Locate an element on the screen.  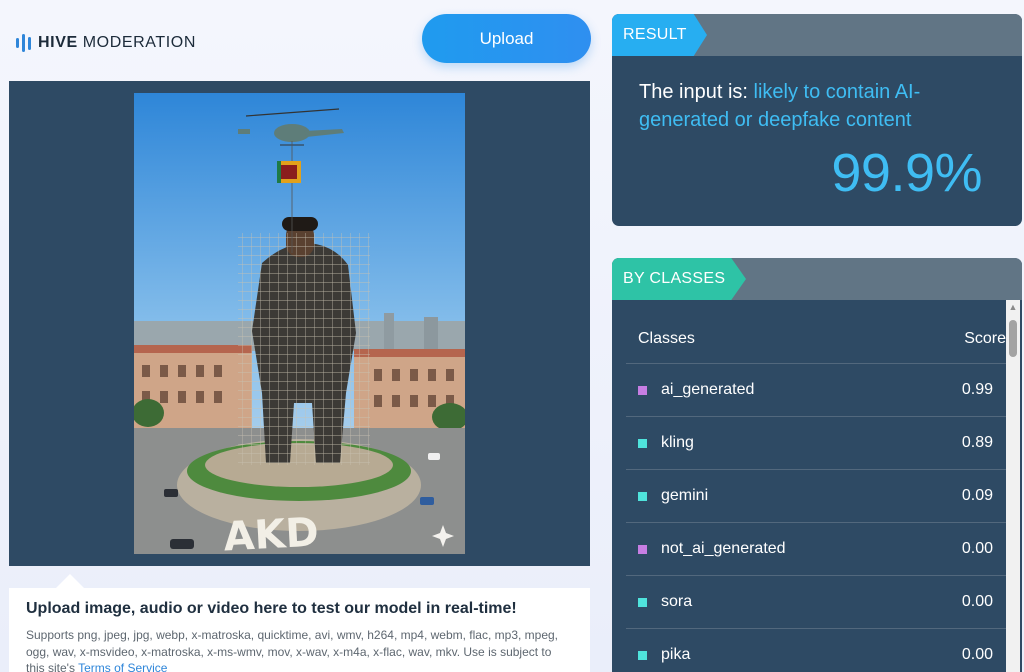
column-header-score: Score is located at coordinates (985, 338).